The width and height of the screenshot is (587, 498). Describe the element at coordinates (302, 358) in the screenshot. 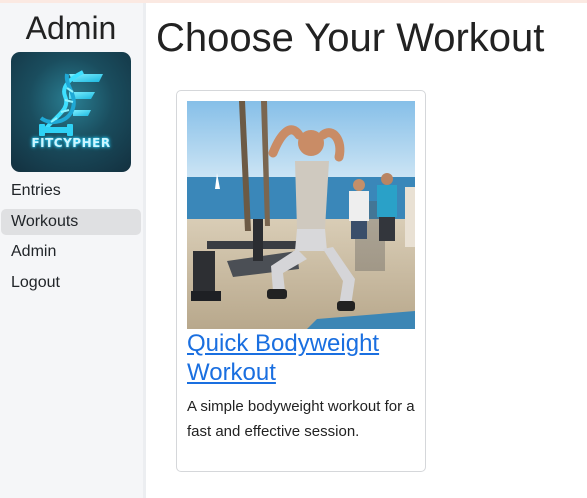

I see `workout-title-link: Quick Bodyweight Workout` at that location.